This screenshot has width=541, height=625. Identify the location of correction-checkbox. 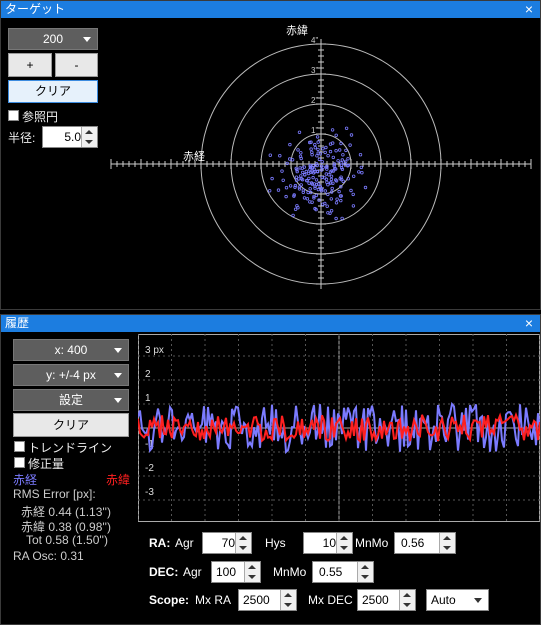
(19, 462).